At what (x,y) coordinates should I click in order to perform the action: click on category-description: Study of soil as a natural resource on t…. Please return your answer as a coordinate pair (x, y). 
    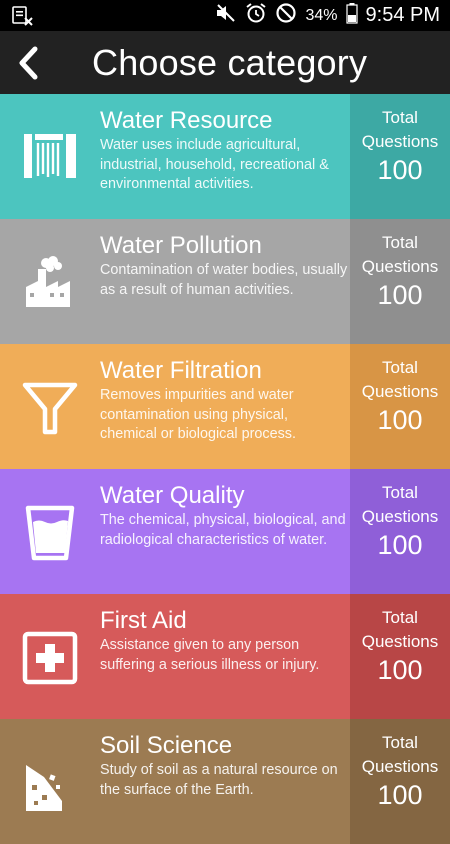
    Looking at the image, I should click on (219, 780).